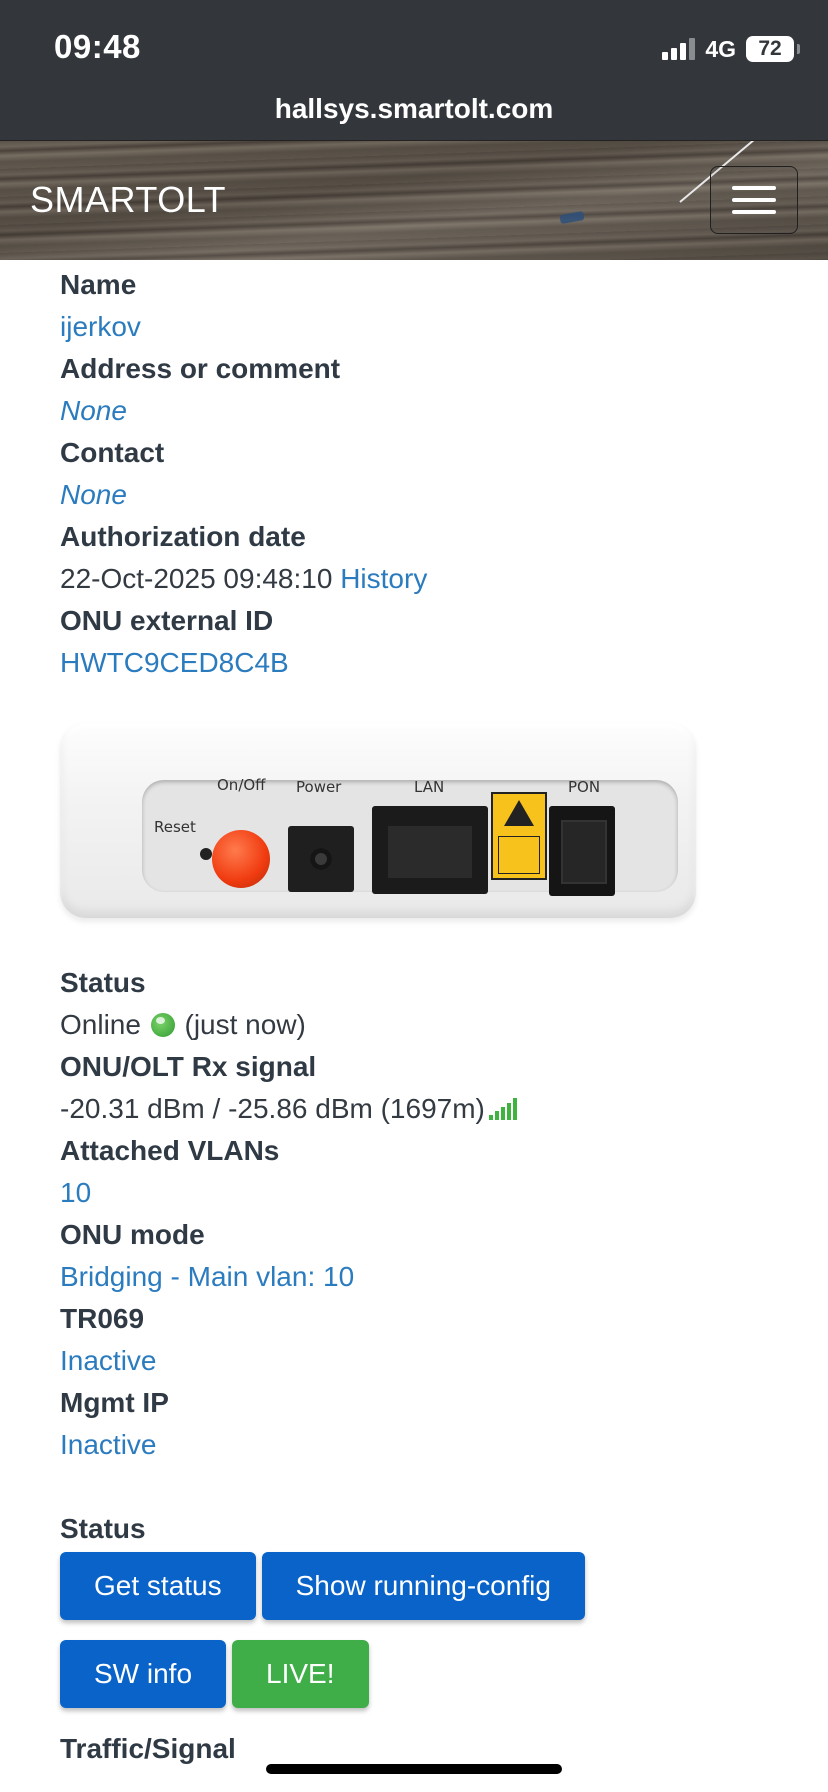 This screenshot has width=828, height=1792. What do you see at coordinates (103, 1528) in the screenshot?
I see `status-actions-label: Status` at bounding box center [103, 1528].